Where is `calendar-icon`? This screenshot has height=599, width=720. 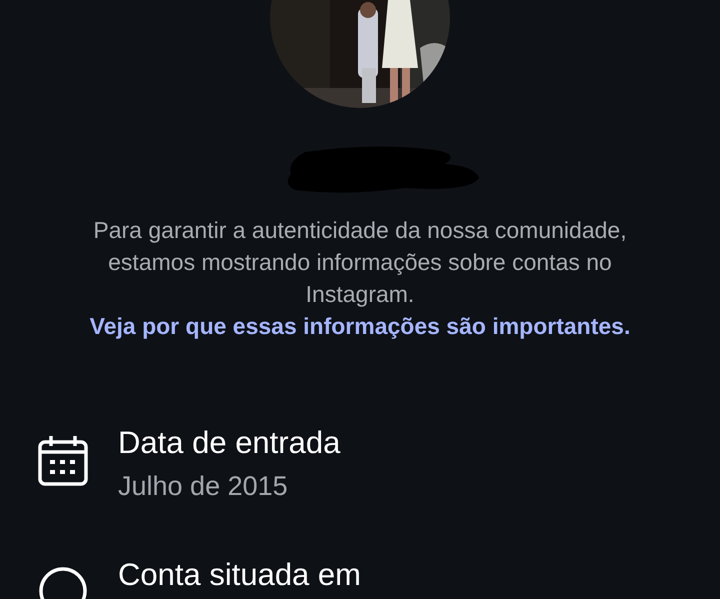
calendar-icon is located at coordinates (63, 460).